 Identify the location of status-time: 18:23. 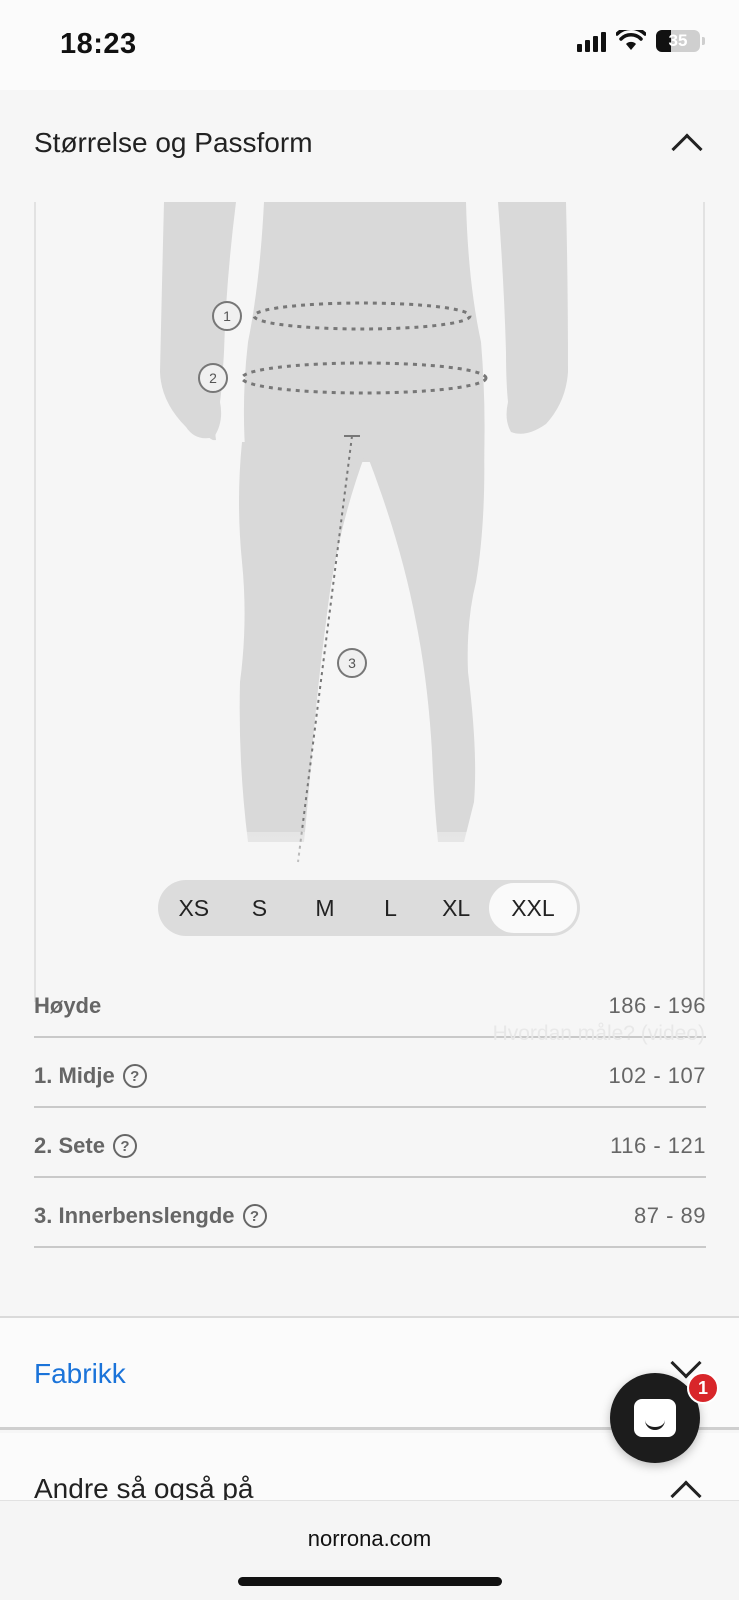
(98, 44).